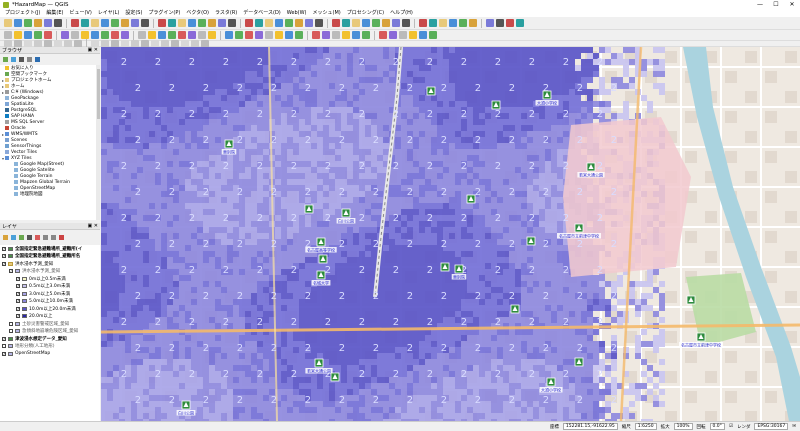  Describe the element at coordinates (164, 13) in the screenshot. I see `menu-item: プラグイン(P)` at that location.